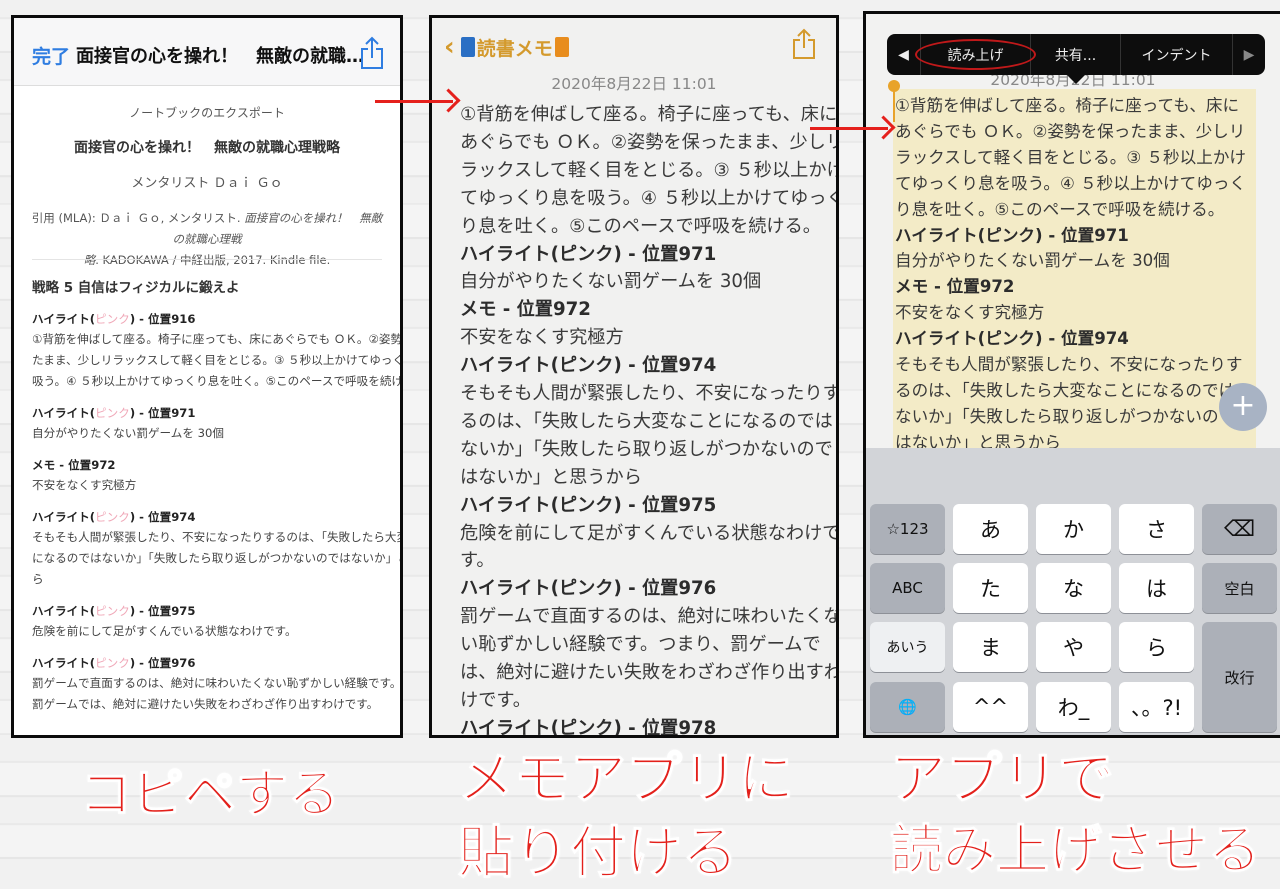  What do you see at coordinates (542, 338) in the screenshot?
I see `note-line: 不安をなくす究極方` at bounding box center [542, 338].